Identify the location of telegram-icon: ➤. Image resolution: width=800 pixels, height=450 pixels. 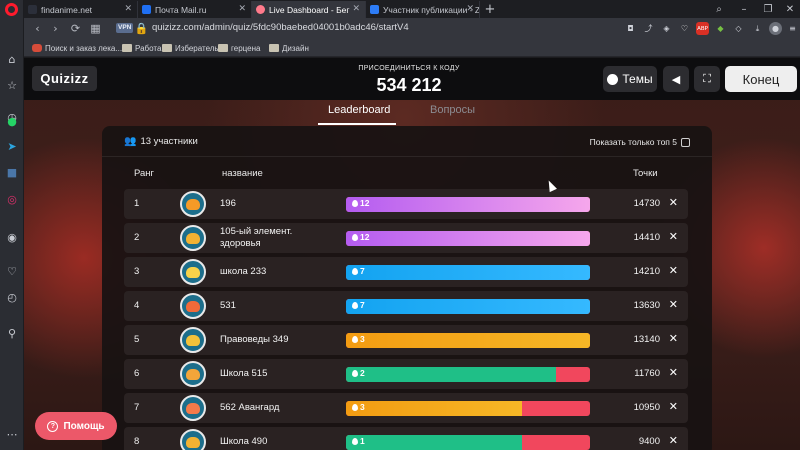
(12, 146).